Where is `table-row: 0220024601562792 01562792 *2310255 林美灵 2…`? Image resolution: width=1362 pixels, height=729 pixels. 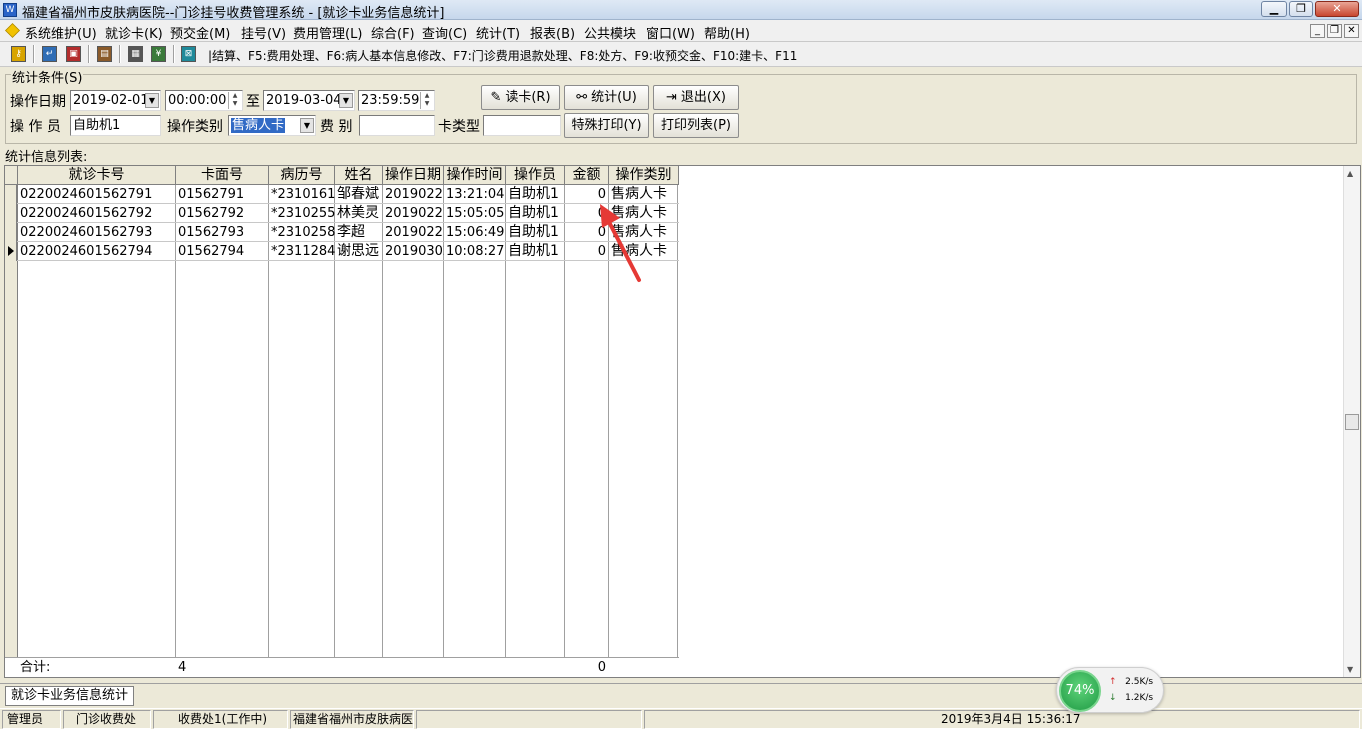 table-row: 0220024601562792 01562792 *2310255 林美灵 2… is located at coordinates (342, 213).